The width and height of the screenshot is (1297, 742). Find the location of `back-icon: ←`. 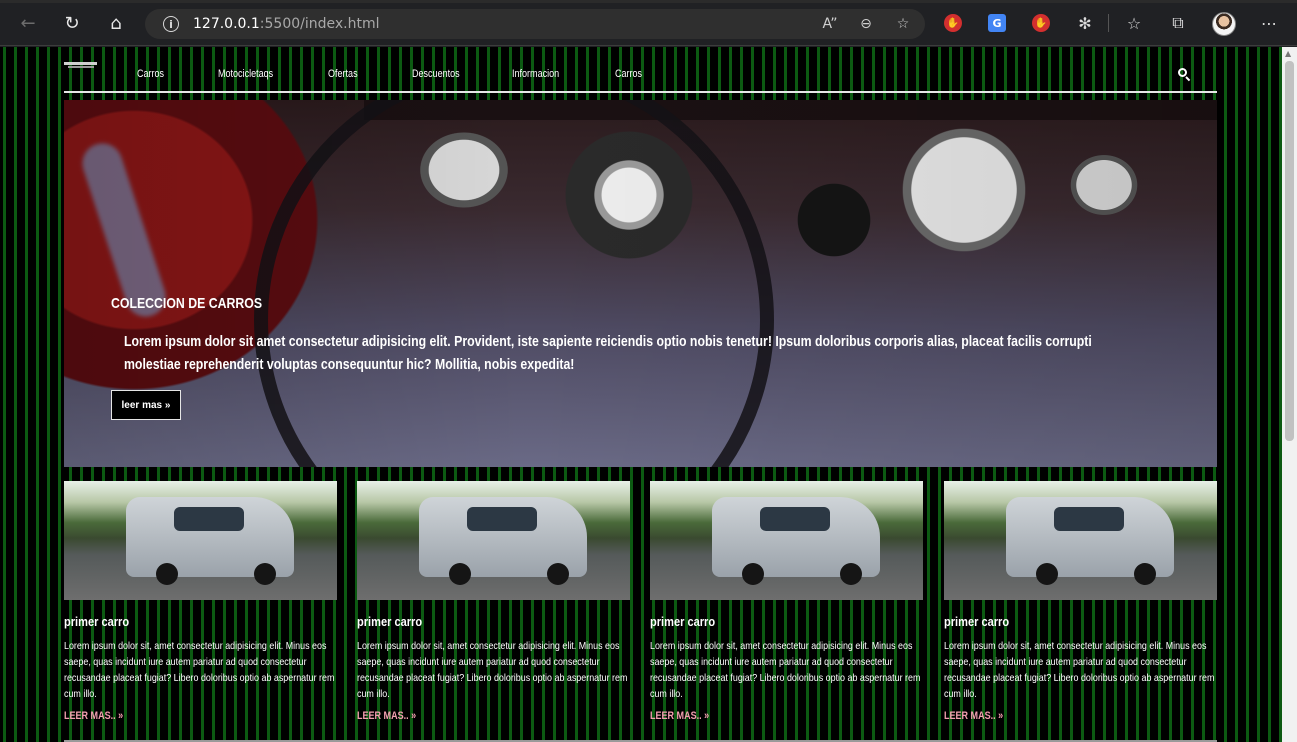

back-icon: ← is located at coordinates (28, 23).